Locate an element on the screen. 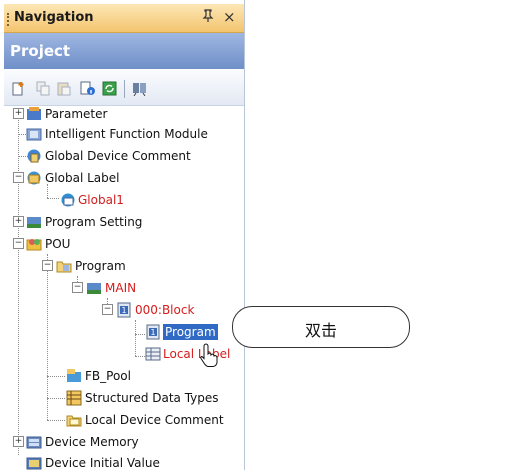 The image size is (519, 475). program-folder-icon is located at coordinates (64, 266).